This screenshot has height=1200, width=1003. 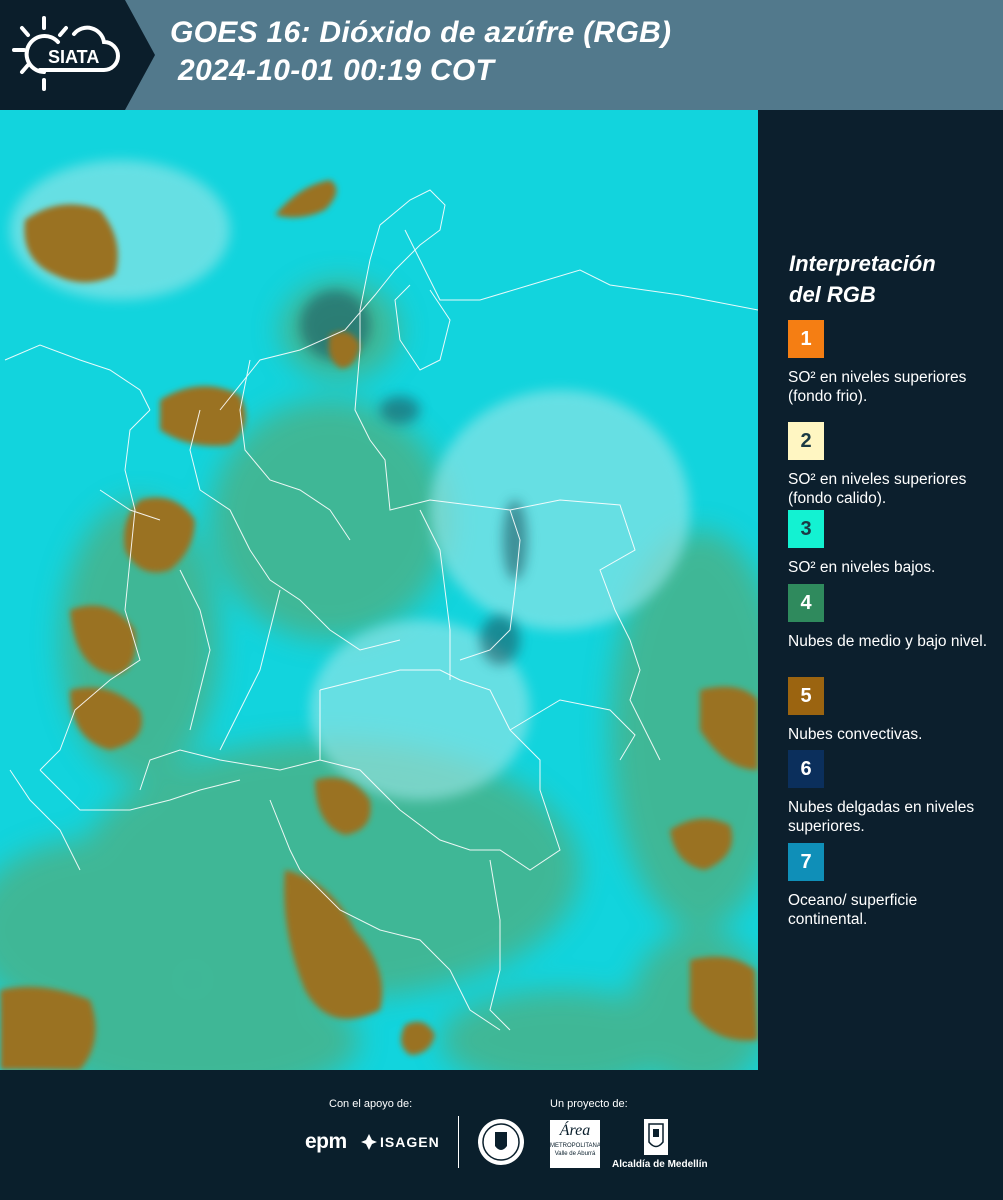 I want to click on support-caption: Con el apoyo de:, so click(x=371, y=1104).